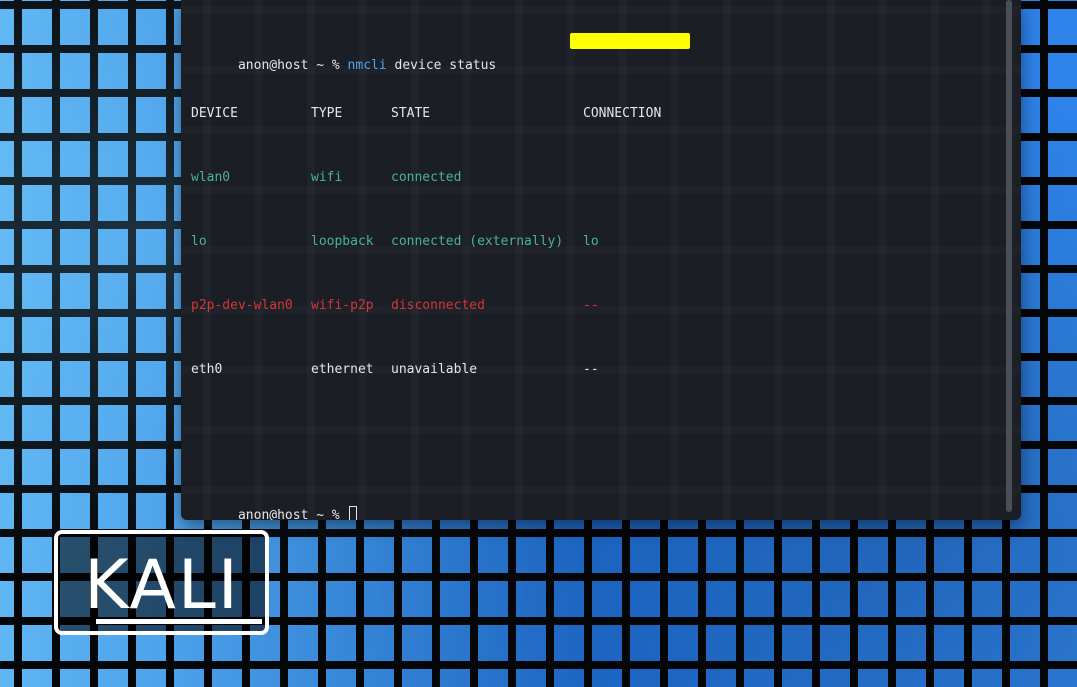  I want to click on kali-logo-text: KALI, so click(162, 585).